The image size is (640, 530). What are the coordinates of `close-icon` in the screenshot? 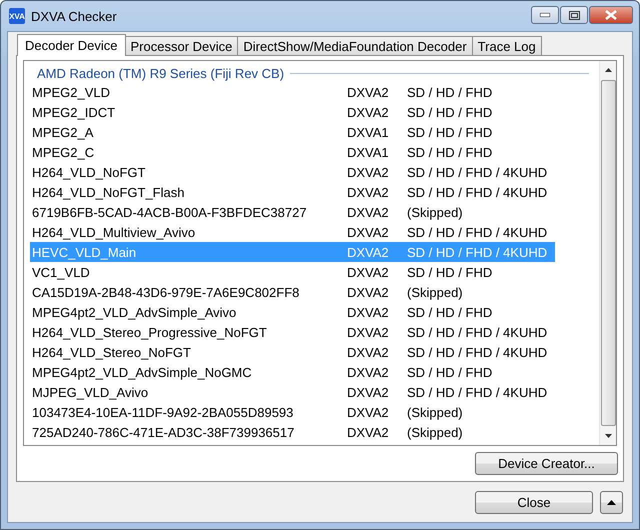 It's located at (611, 15).